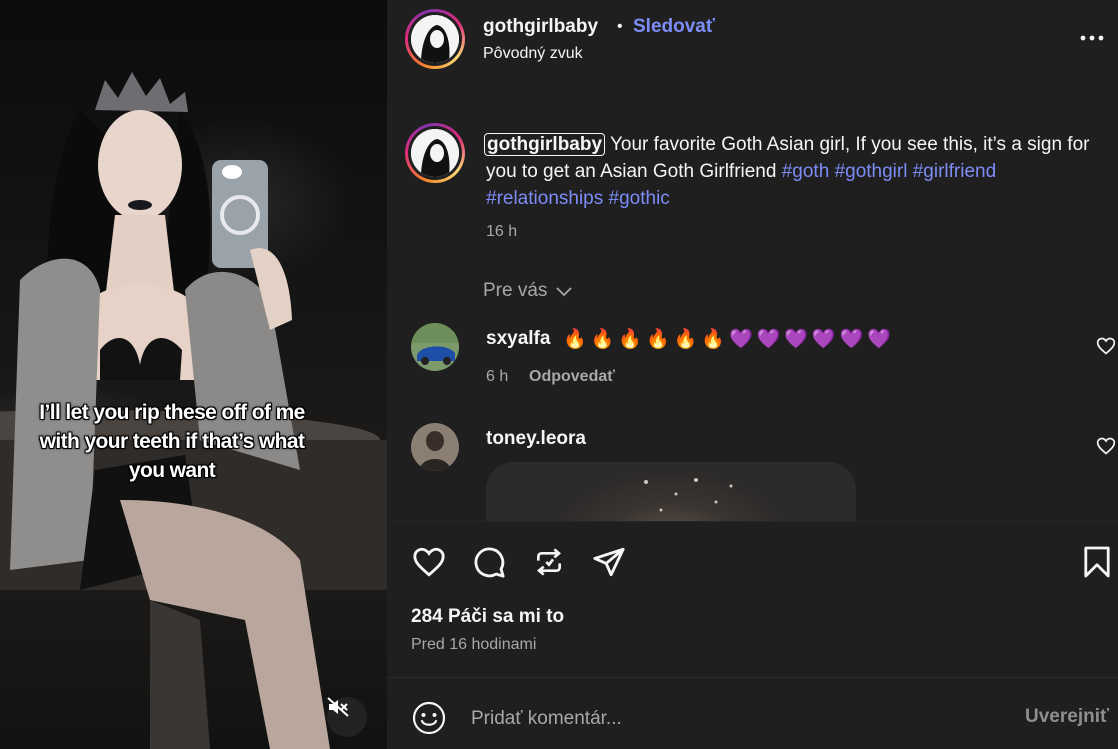 The image size is (1118, 749). Describe the element at coordinates (688, 495) in the screenshot. I see `gif-sparkles` at that location.